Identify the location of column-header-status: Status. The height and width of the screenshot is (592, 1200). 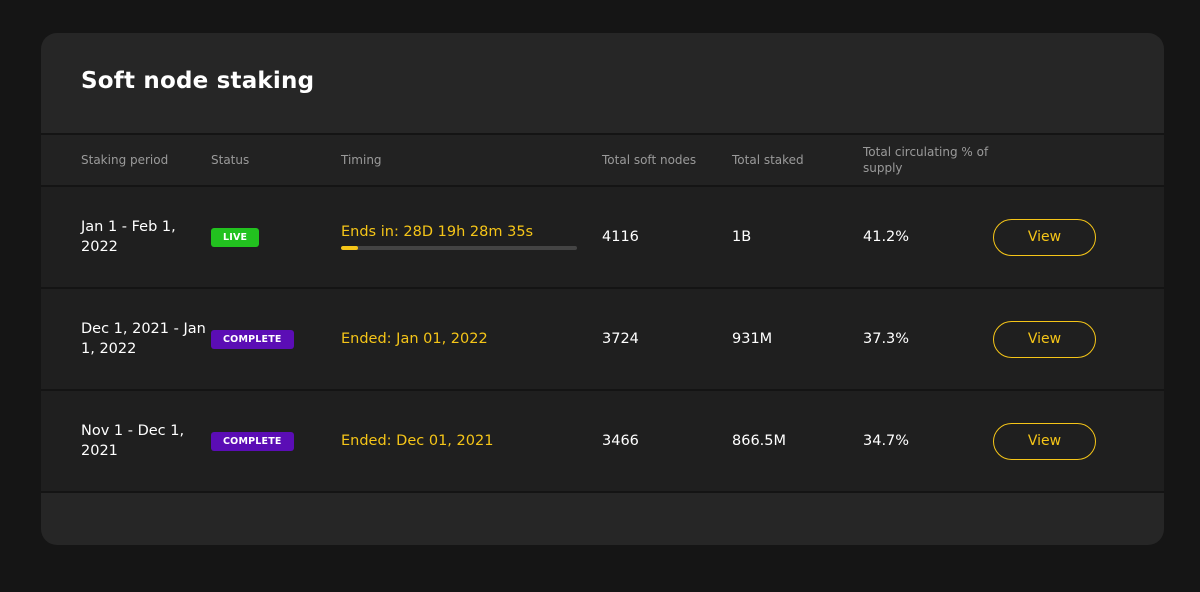
(230, 160).